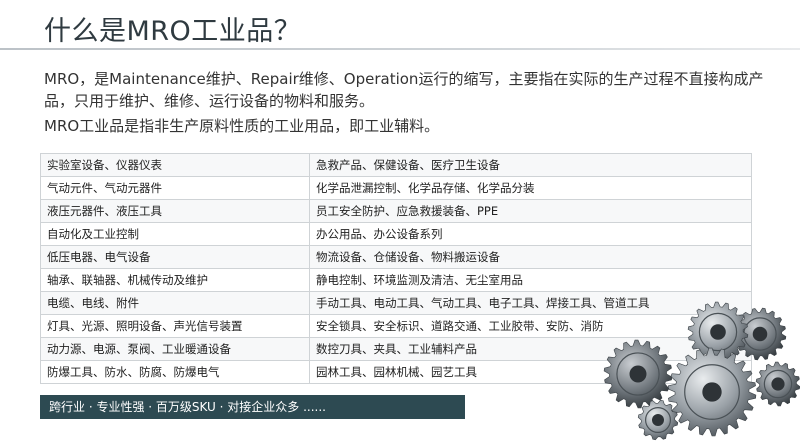 The height and width of the screenshot is (442, 800). I want to click on table-row: 液压元器件、液压工具 员工安全防护、应急救援装备、PPE, so click(396, 211).